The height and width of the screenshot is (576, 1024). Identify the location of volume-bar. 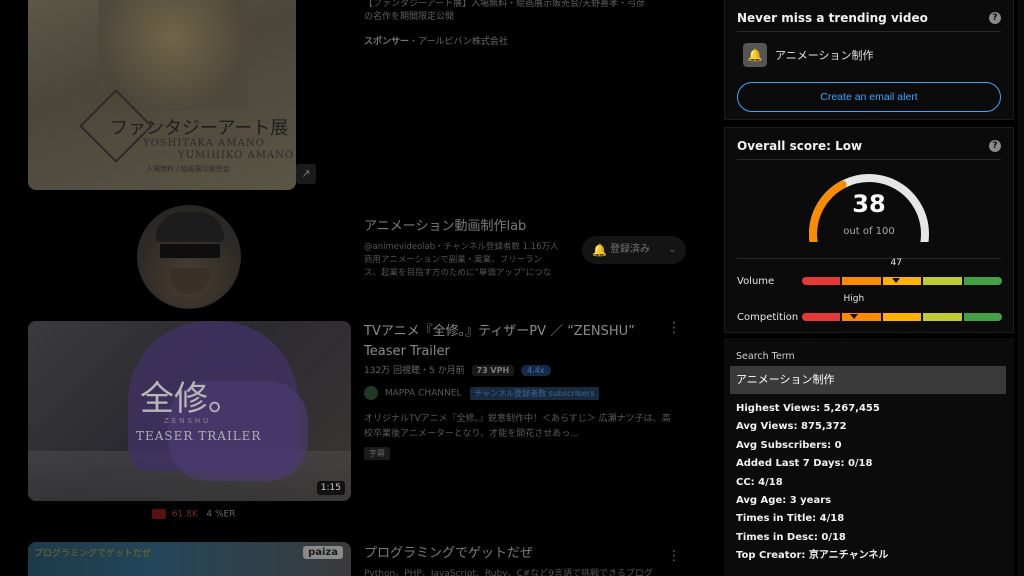
(902, 281).